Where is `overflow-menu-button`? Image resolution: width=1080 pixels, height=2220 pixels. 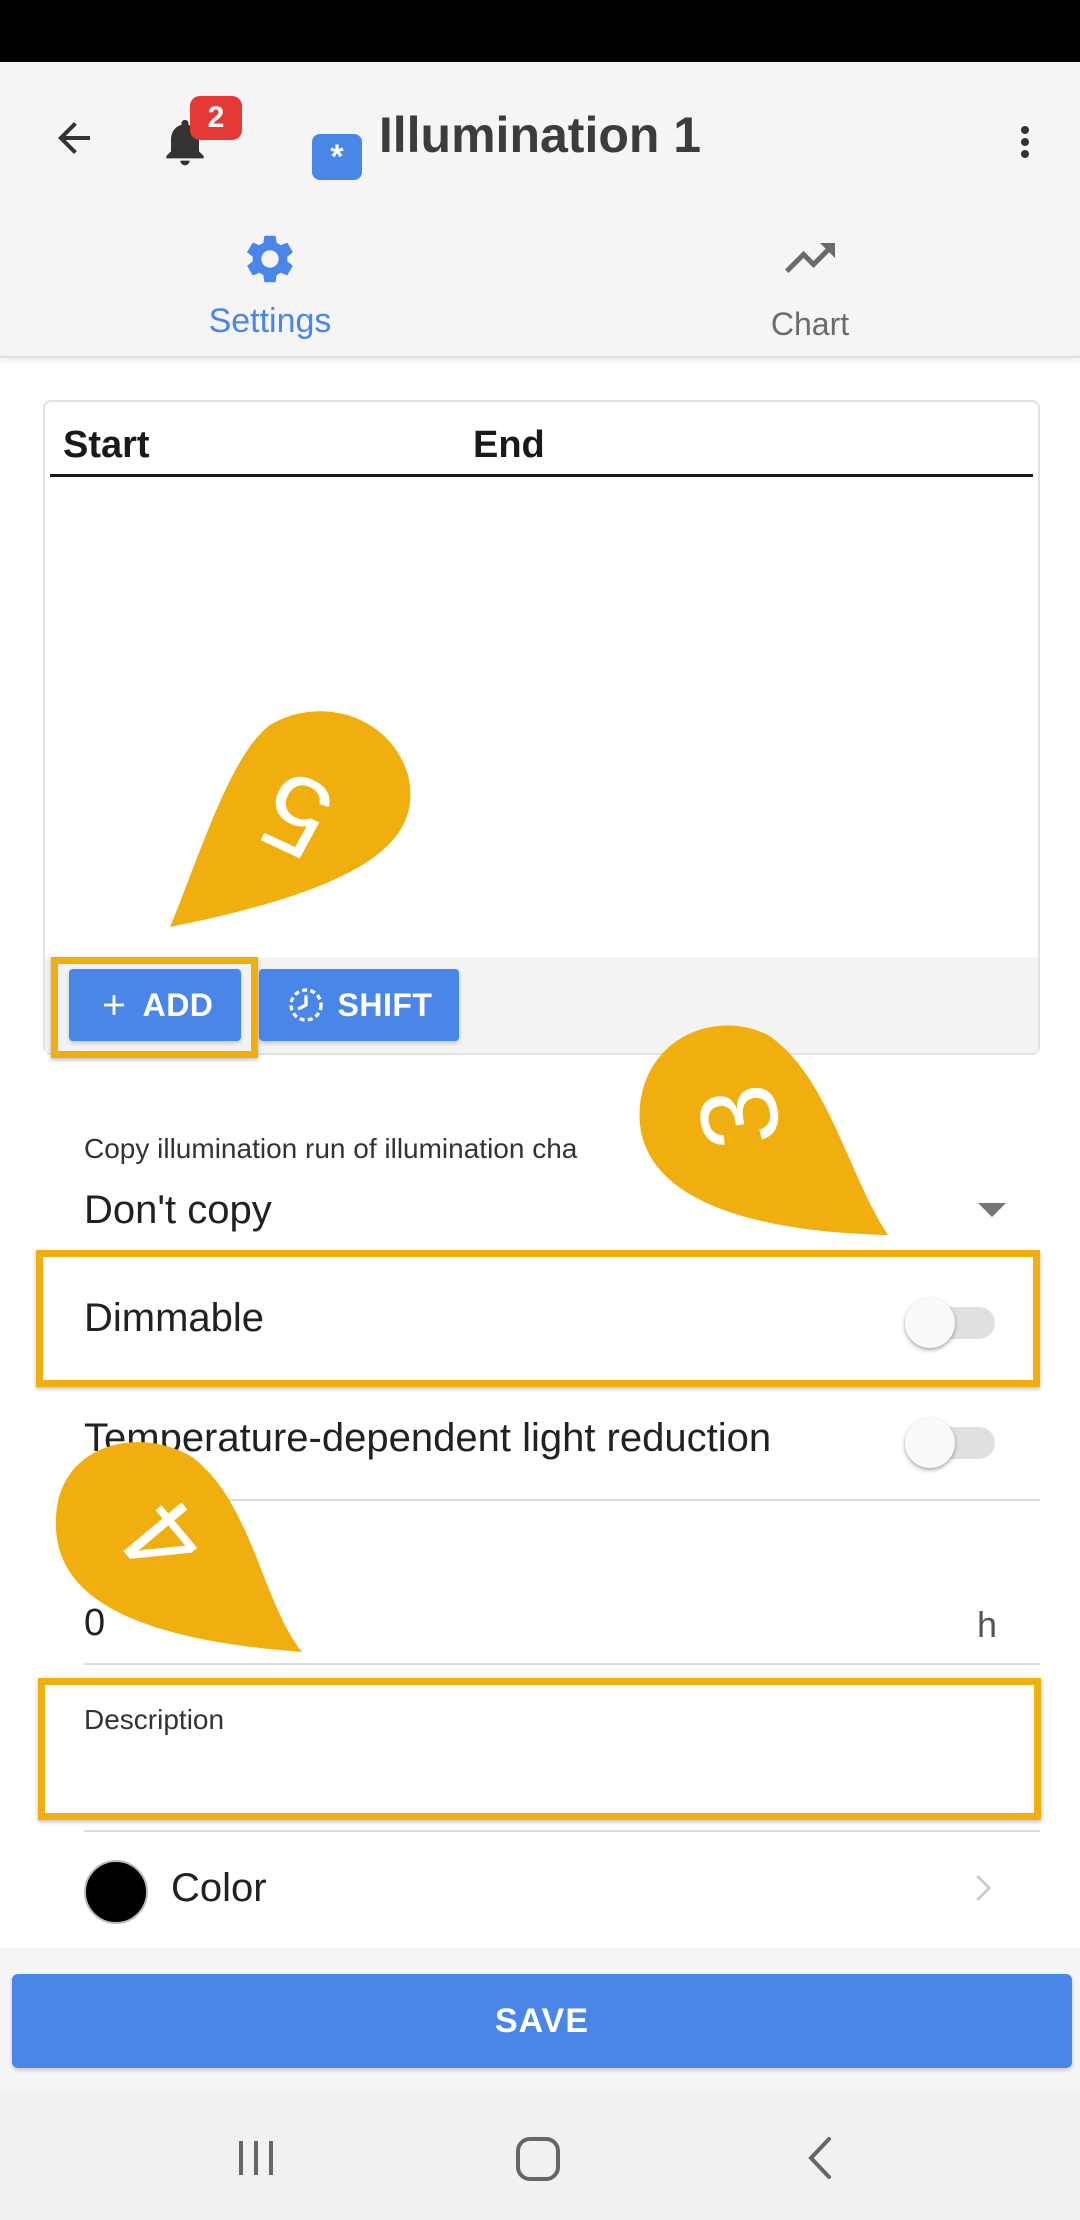
overflow-menu-button is located at coordinates (1025, 142).